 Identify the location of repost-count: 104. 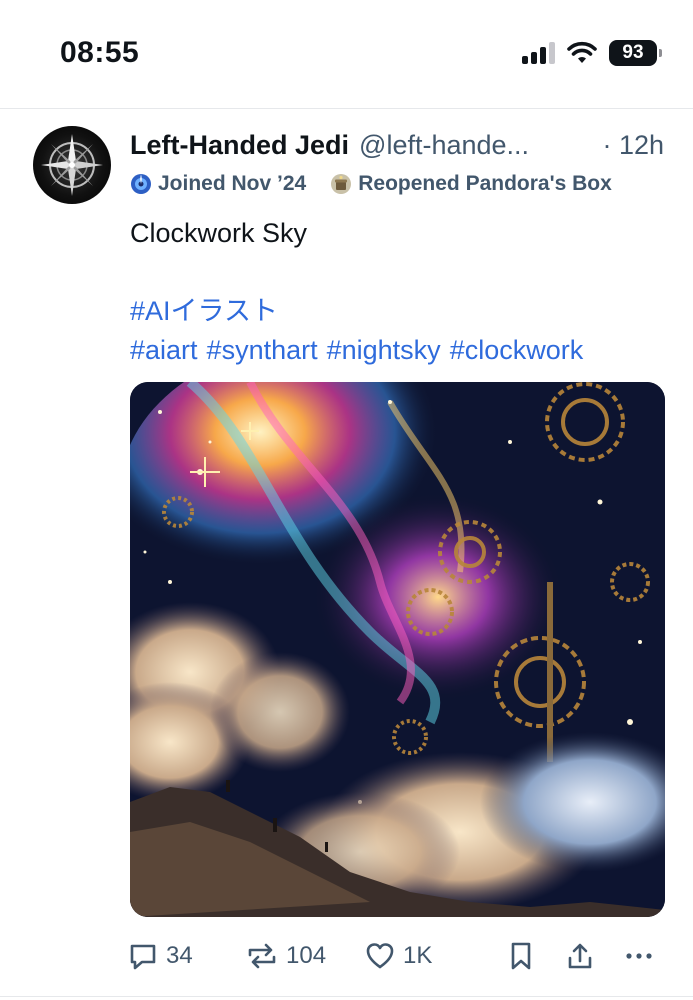
(306, 955).